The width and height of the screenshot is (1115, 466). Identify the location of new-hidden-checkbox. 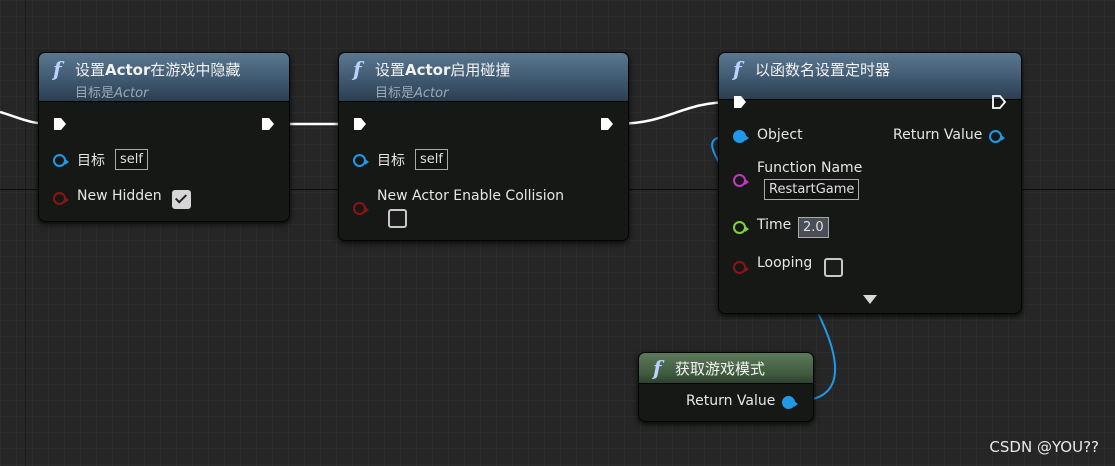
(181, 199).